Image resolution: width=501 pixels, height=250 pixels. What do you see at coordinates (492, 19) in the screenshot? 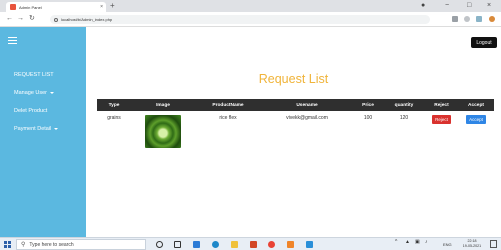
I see `profile-avatar` at bounding box center [492, 19].